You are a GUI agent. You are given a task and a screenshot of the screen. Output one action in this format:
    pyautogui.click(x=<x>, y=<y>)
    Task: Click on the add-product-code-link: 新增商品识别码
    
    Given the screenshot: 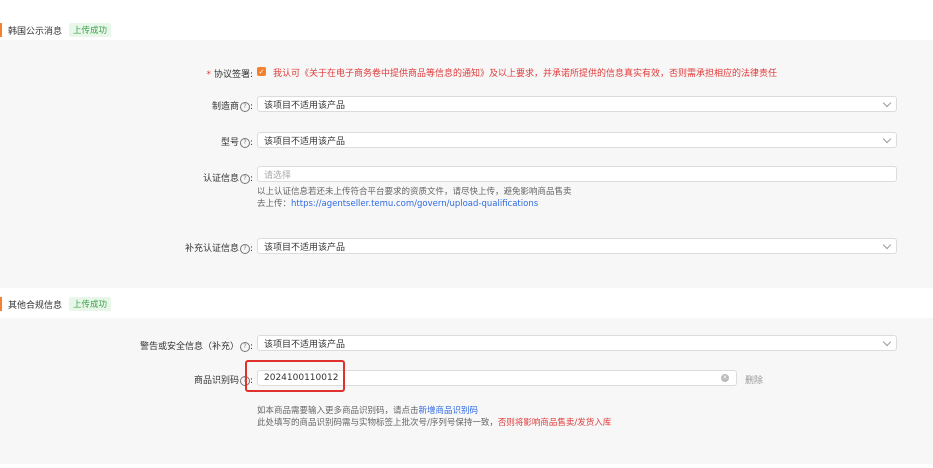 What is the action you would take?
    pyautogui.click(x=449, y=411)
    